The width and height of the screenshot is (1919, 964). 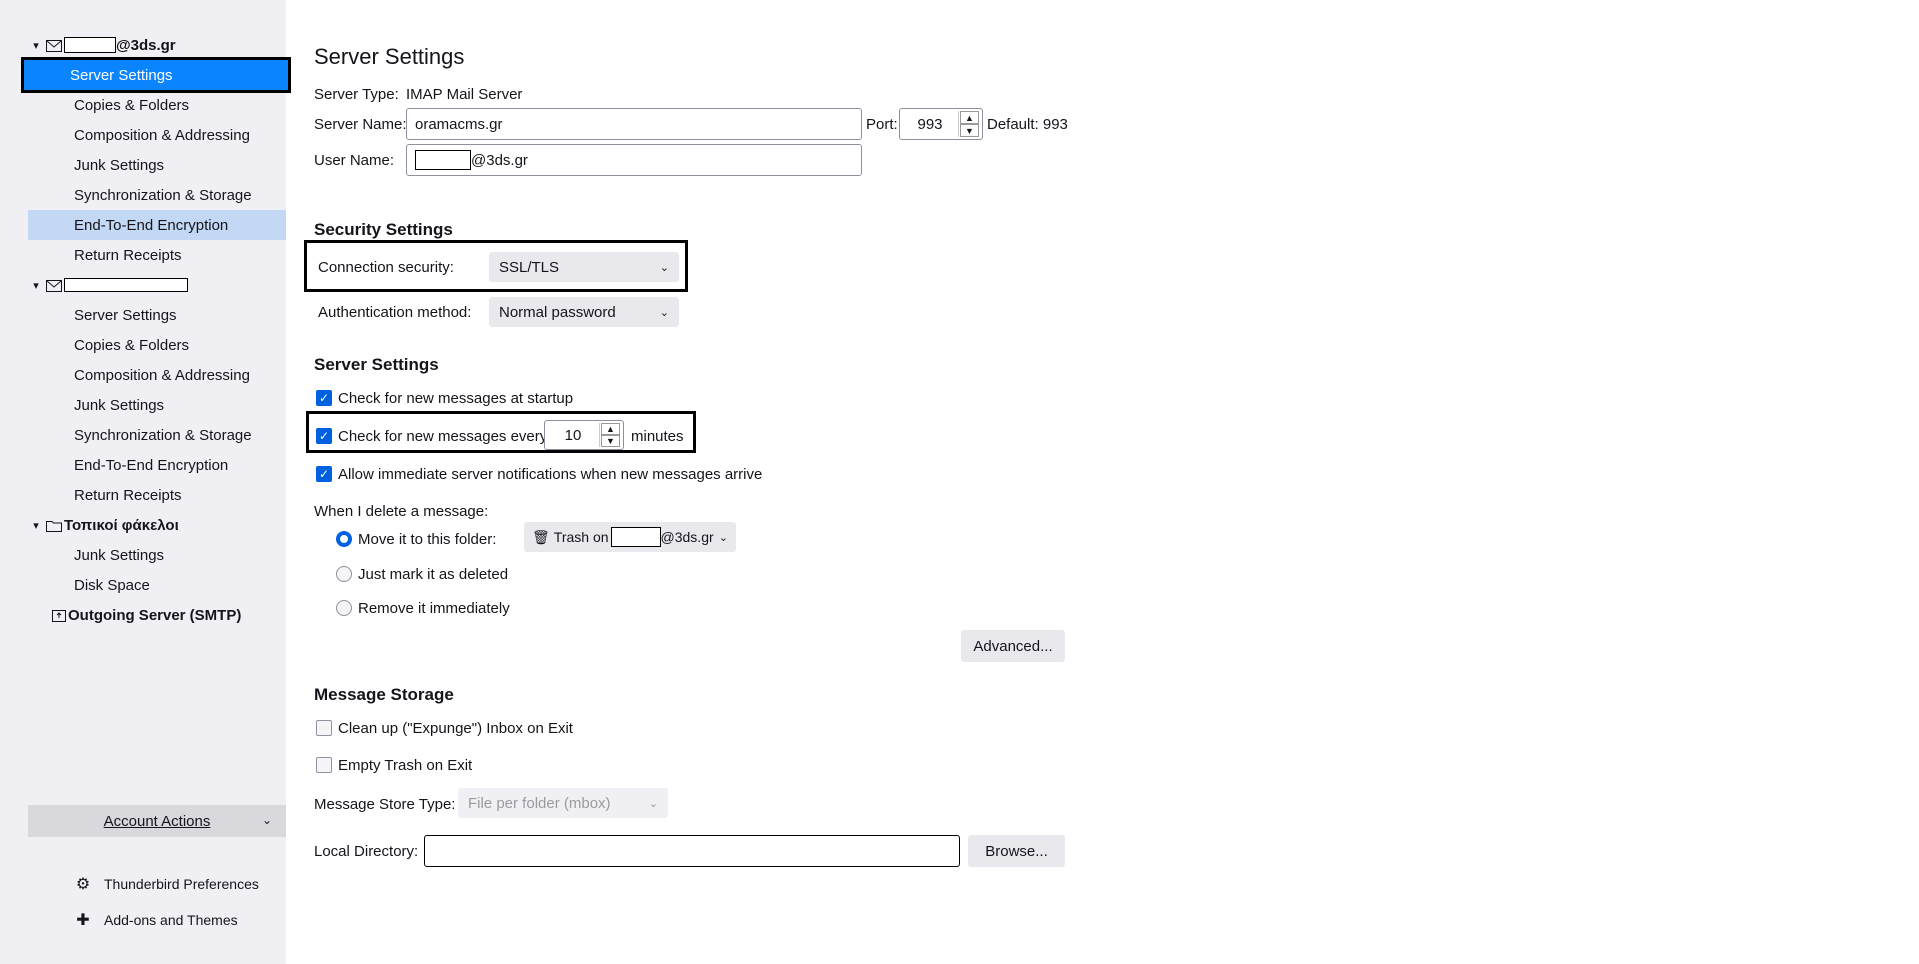 What do you see at coordinates (344, 608) in the screenshot?
I see `remove-immediately-radio` at bounding box center [344, 608].